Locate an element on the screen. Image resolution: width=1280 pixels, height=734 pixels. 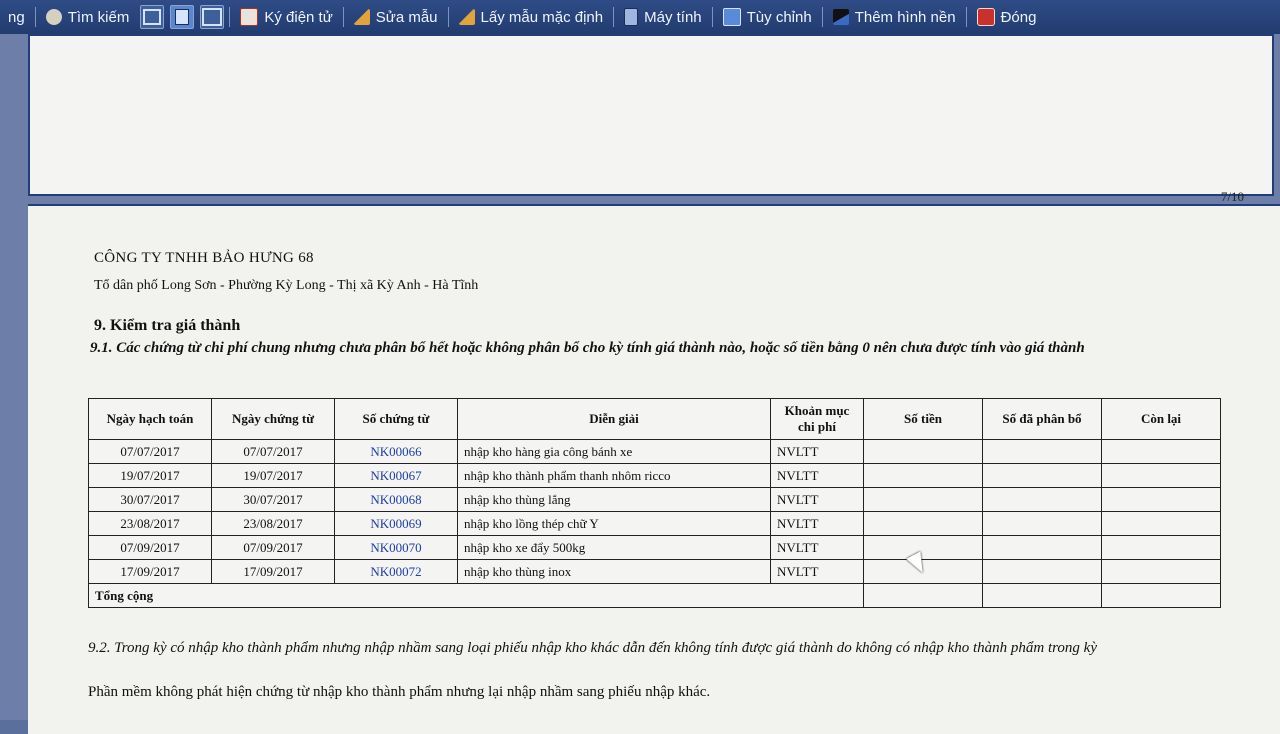
voucher-link: NK00070 is located at coordinates (396, 547).